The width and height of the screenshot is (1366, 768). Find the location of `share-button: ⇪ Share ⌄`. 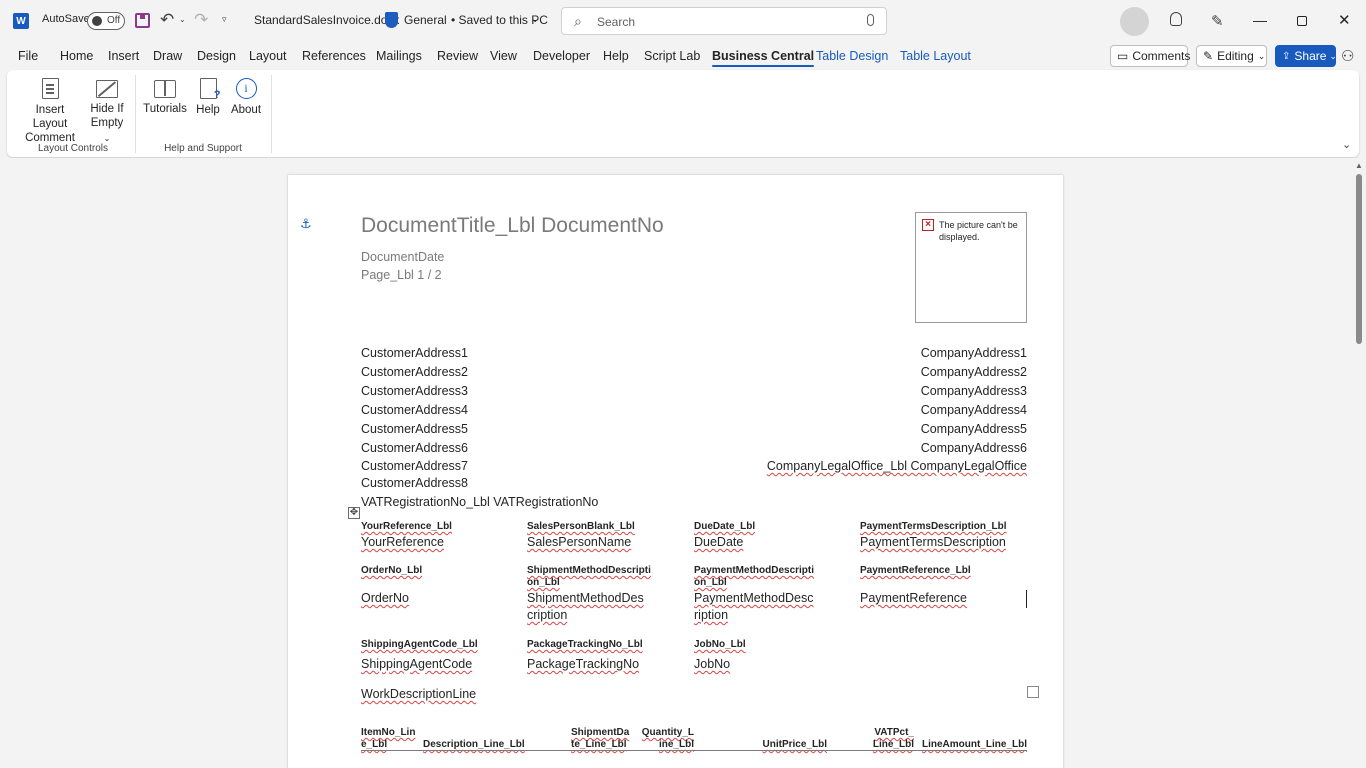

share-button: ⇪ Share ⌄ is located at coordinates (1306, 56).